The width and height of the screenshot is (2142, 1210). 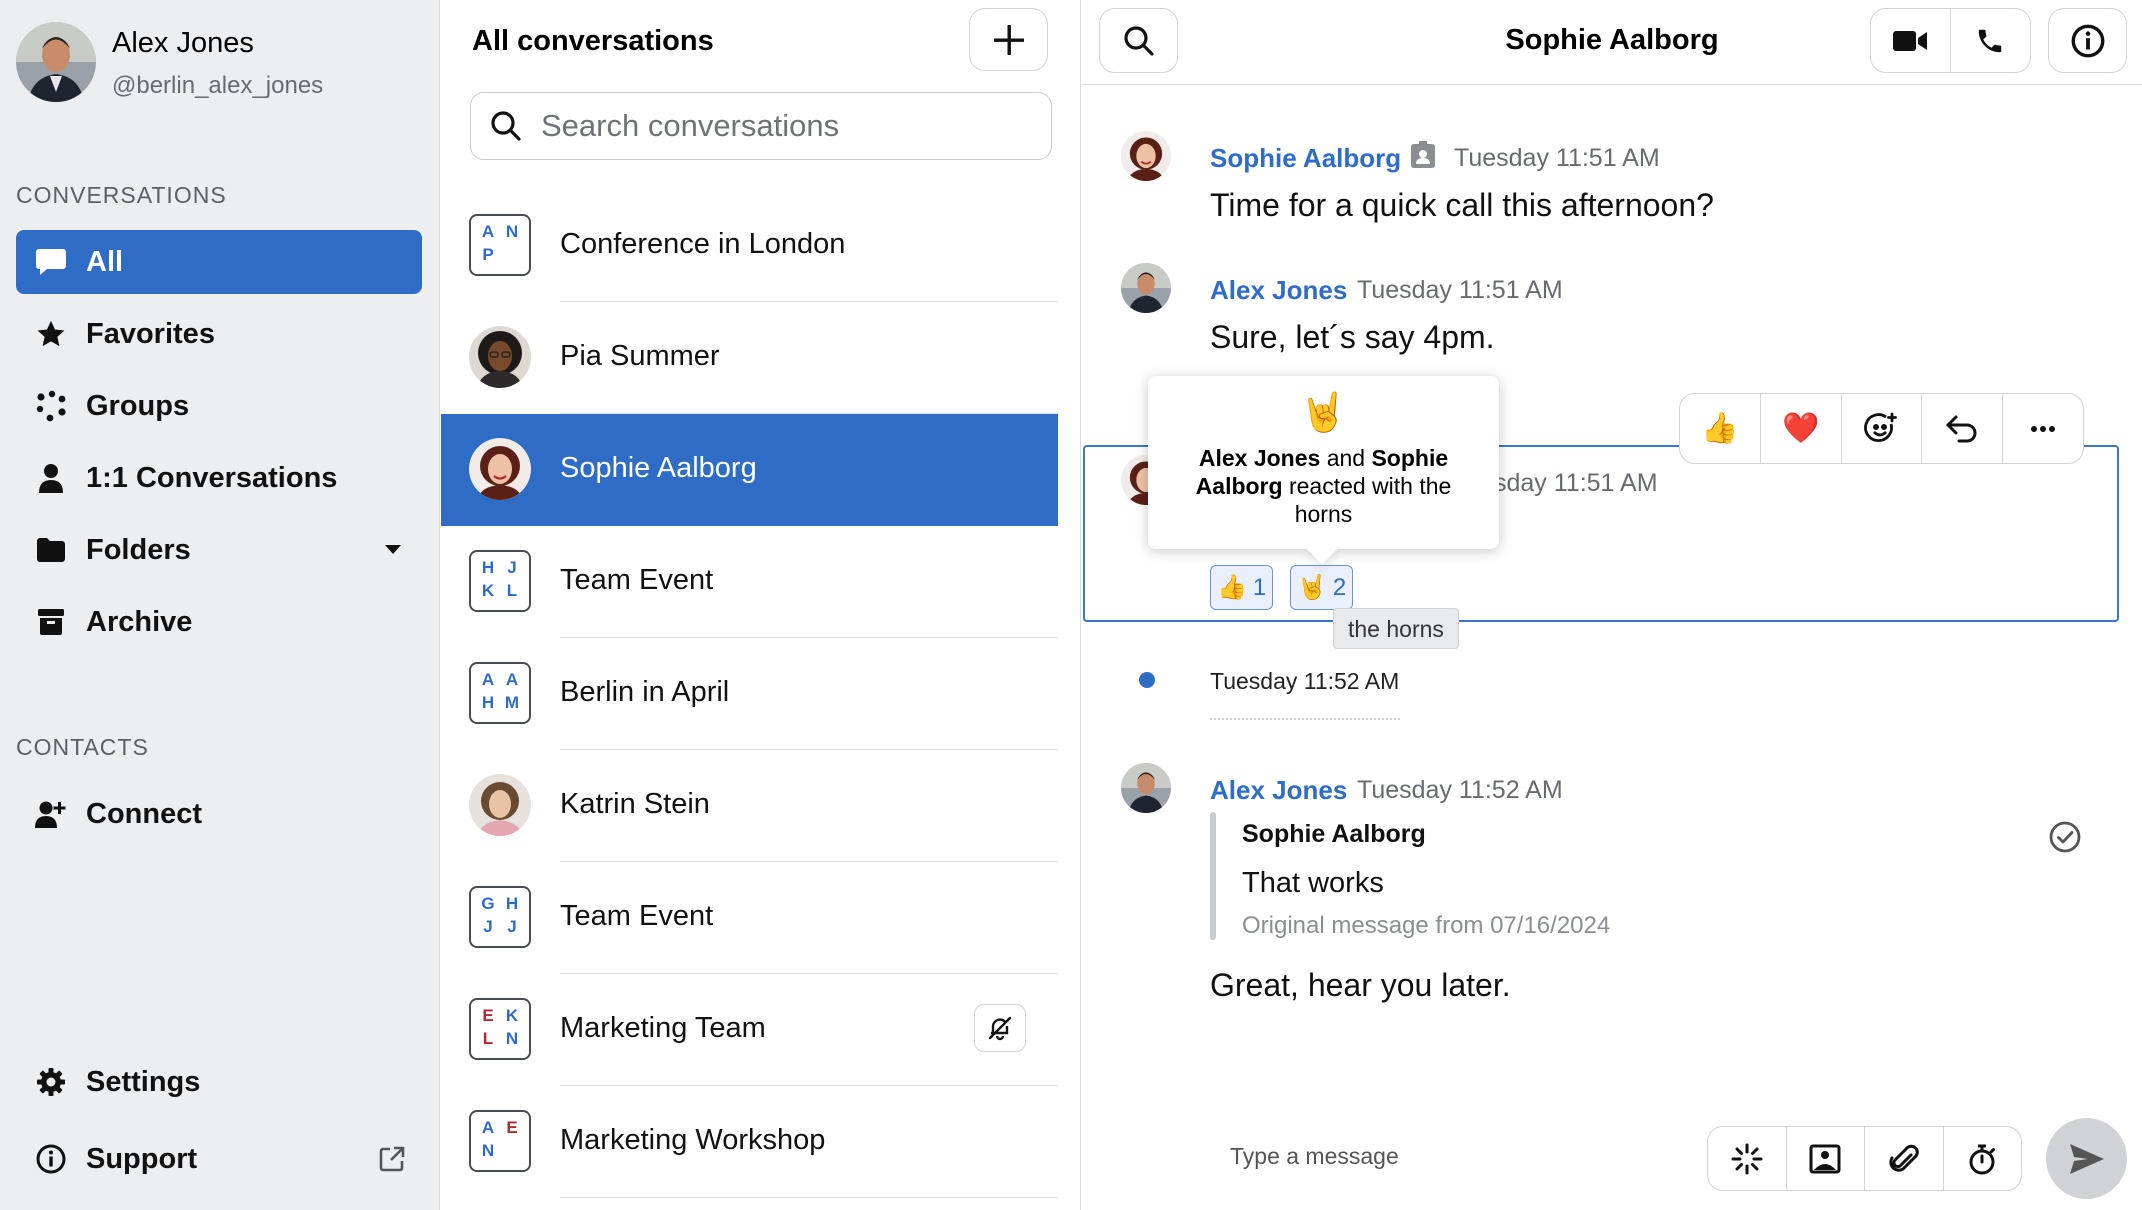 What do you see at coordinates (1370, 500) in the screenshot?
I see `tooltip-rest: reacted with the horns` at bounding box center [1370, 500].